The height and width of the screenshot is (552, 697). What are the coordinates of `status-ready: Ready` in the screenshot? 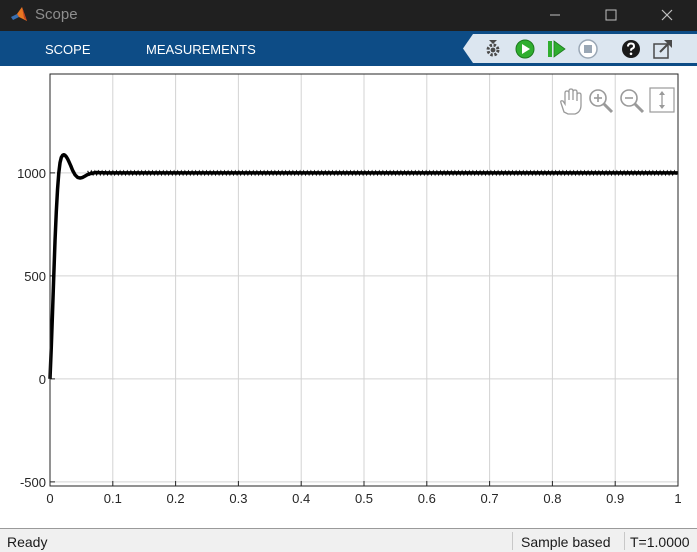 It's located at (27, 542).